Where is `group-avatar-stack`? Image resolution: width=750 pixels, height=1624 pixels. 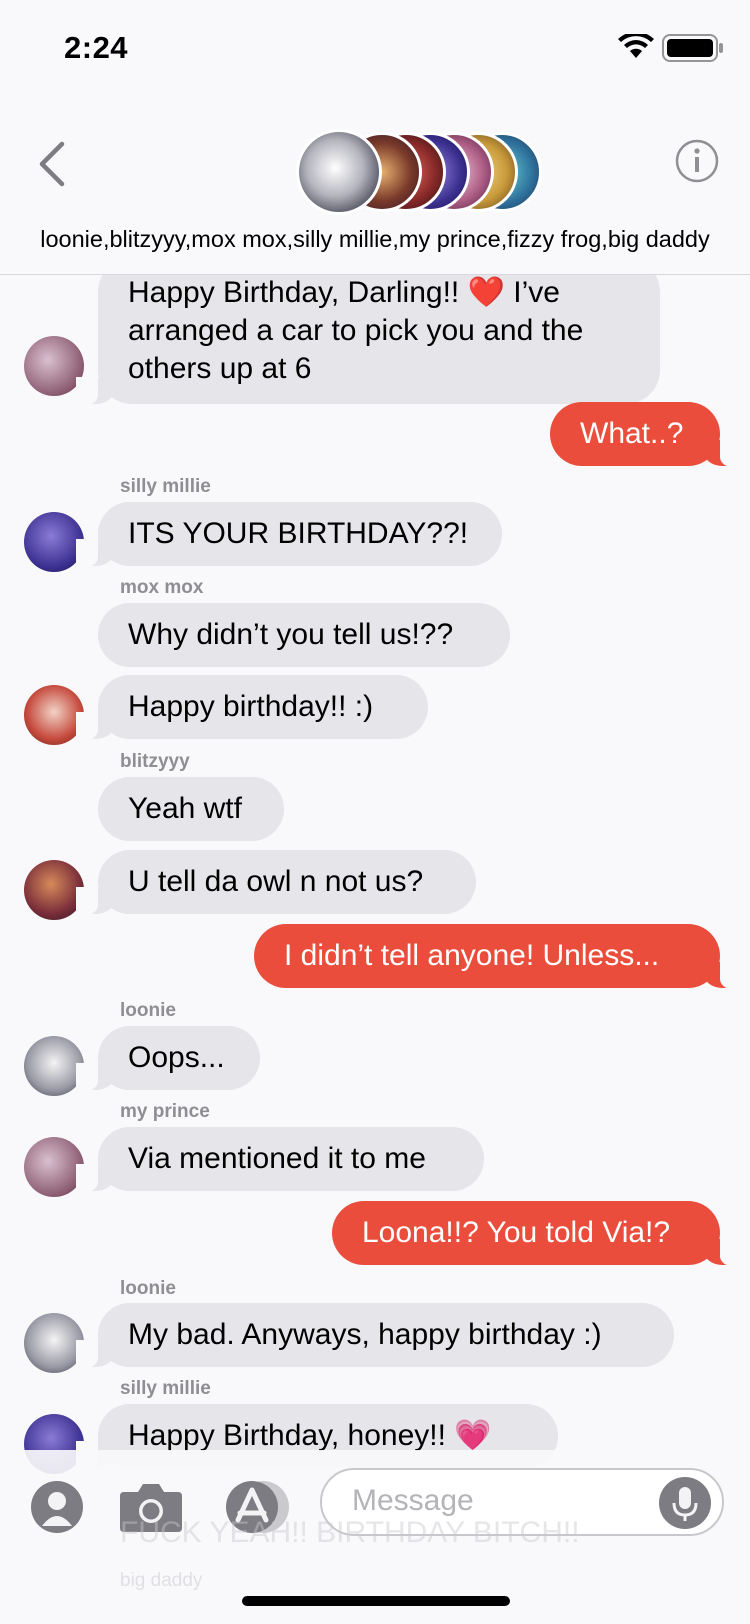
group-avatar-stack is located at coordinates (421, 173).